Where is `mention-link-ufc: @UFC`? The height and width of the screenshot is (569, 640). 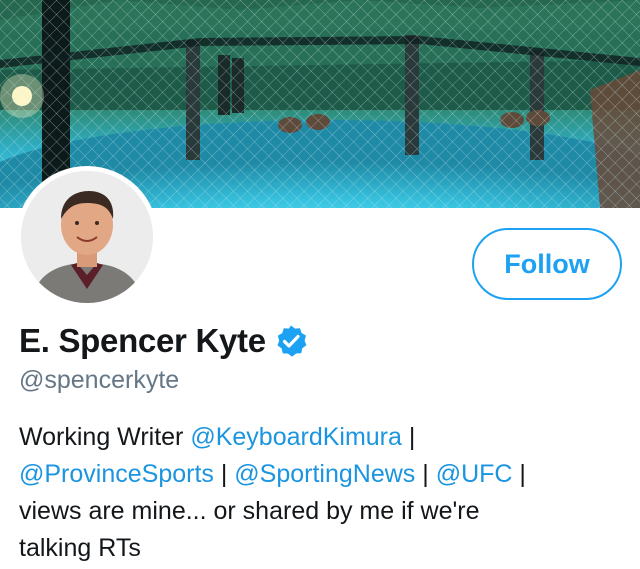
mention-link-ufc: @UFC is located at coordinates (474, 474).